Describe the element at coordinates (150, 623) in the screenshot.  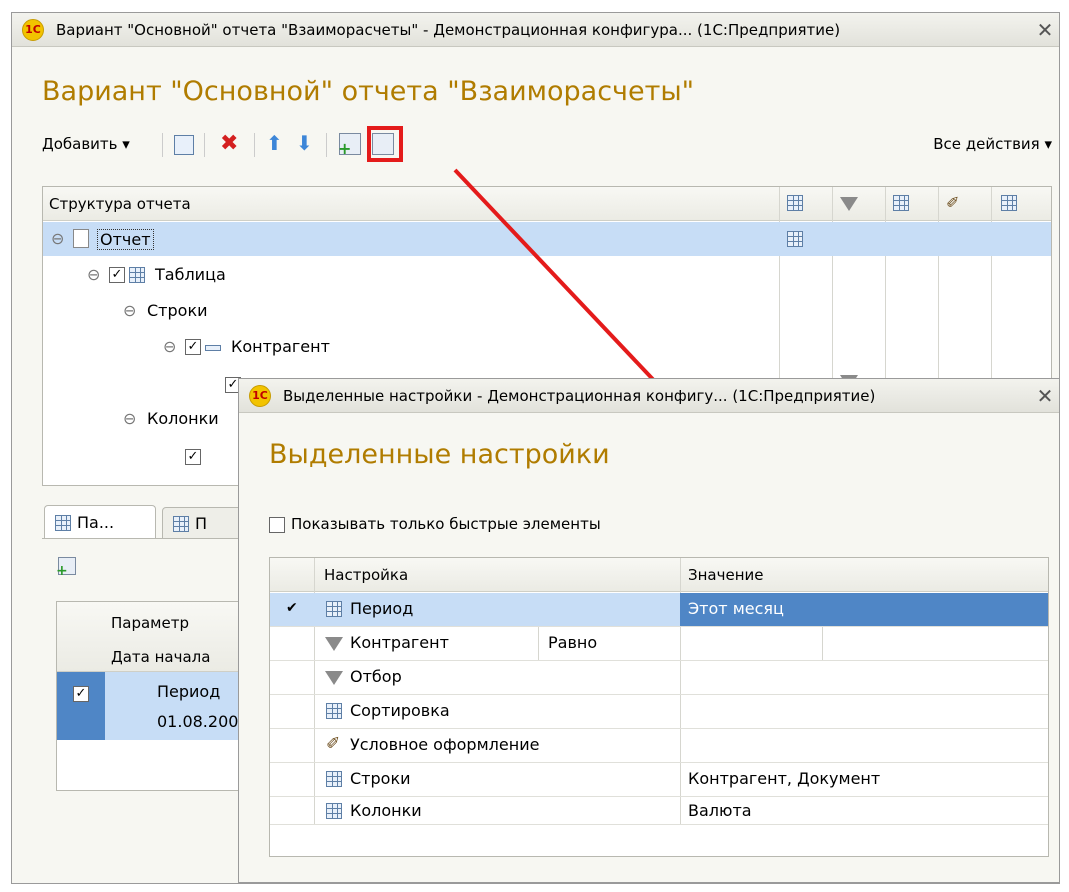
I see `column-header-parameter: Параметр` at that location.